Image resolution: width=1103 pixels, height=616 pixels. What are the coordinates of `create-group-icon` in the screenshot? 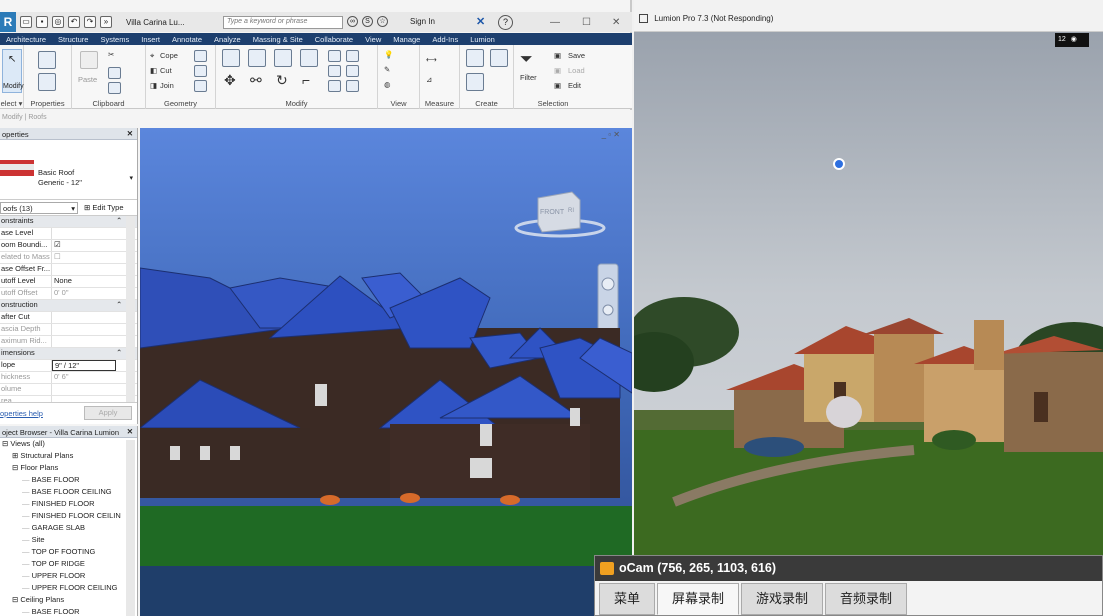 It's located at (475, 58).